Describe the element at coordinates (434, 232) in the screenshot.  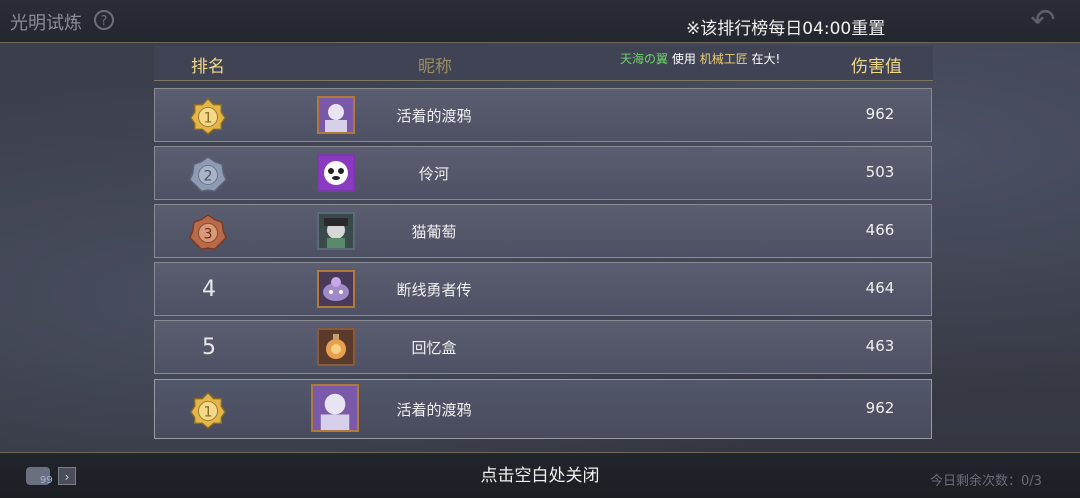
I see `player-name: 猫葡萄` at that location.